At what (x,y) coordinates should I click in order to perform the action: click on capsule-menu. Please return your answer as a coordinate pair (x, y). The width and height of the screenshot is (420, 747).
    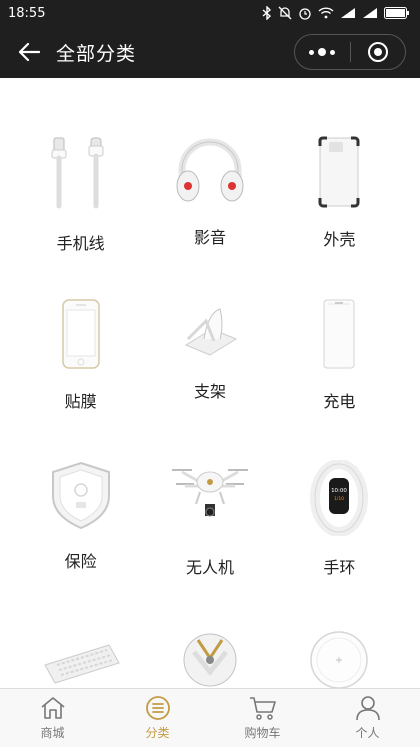
    Looking at the image, I should click on (350, 52).